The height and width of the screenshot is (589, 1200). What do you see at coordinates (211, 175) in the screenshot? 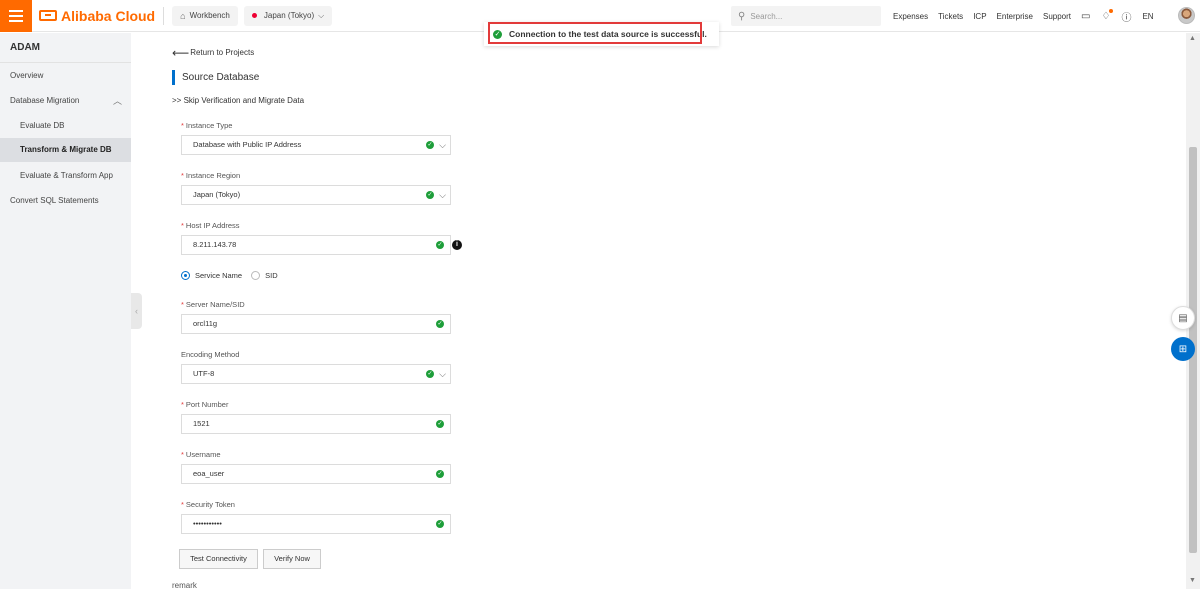
I see `instance-region-label: * Instance Region` at bounding box center [211, 175].